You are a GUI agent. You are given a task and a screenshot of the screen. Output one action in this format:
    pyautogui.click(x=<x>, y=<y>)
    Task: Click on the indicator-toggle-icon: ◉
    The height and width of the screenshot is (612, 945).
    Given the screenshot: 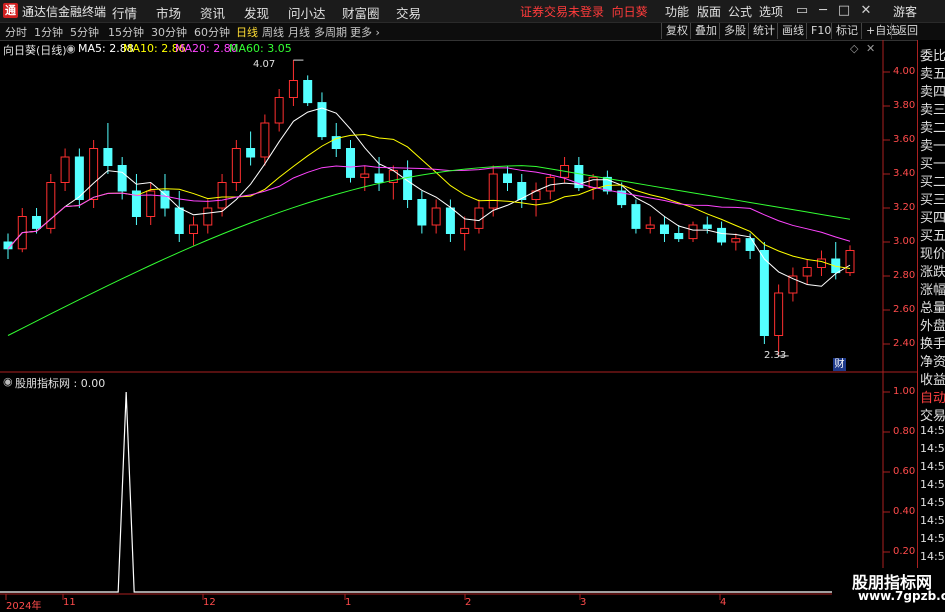 What is the action you would take?
    pyautogui.click(x=8, y=381)
    